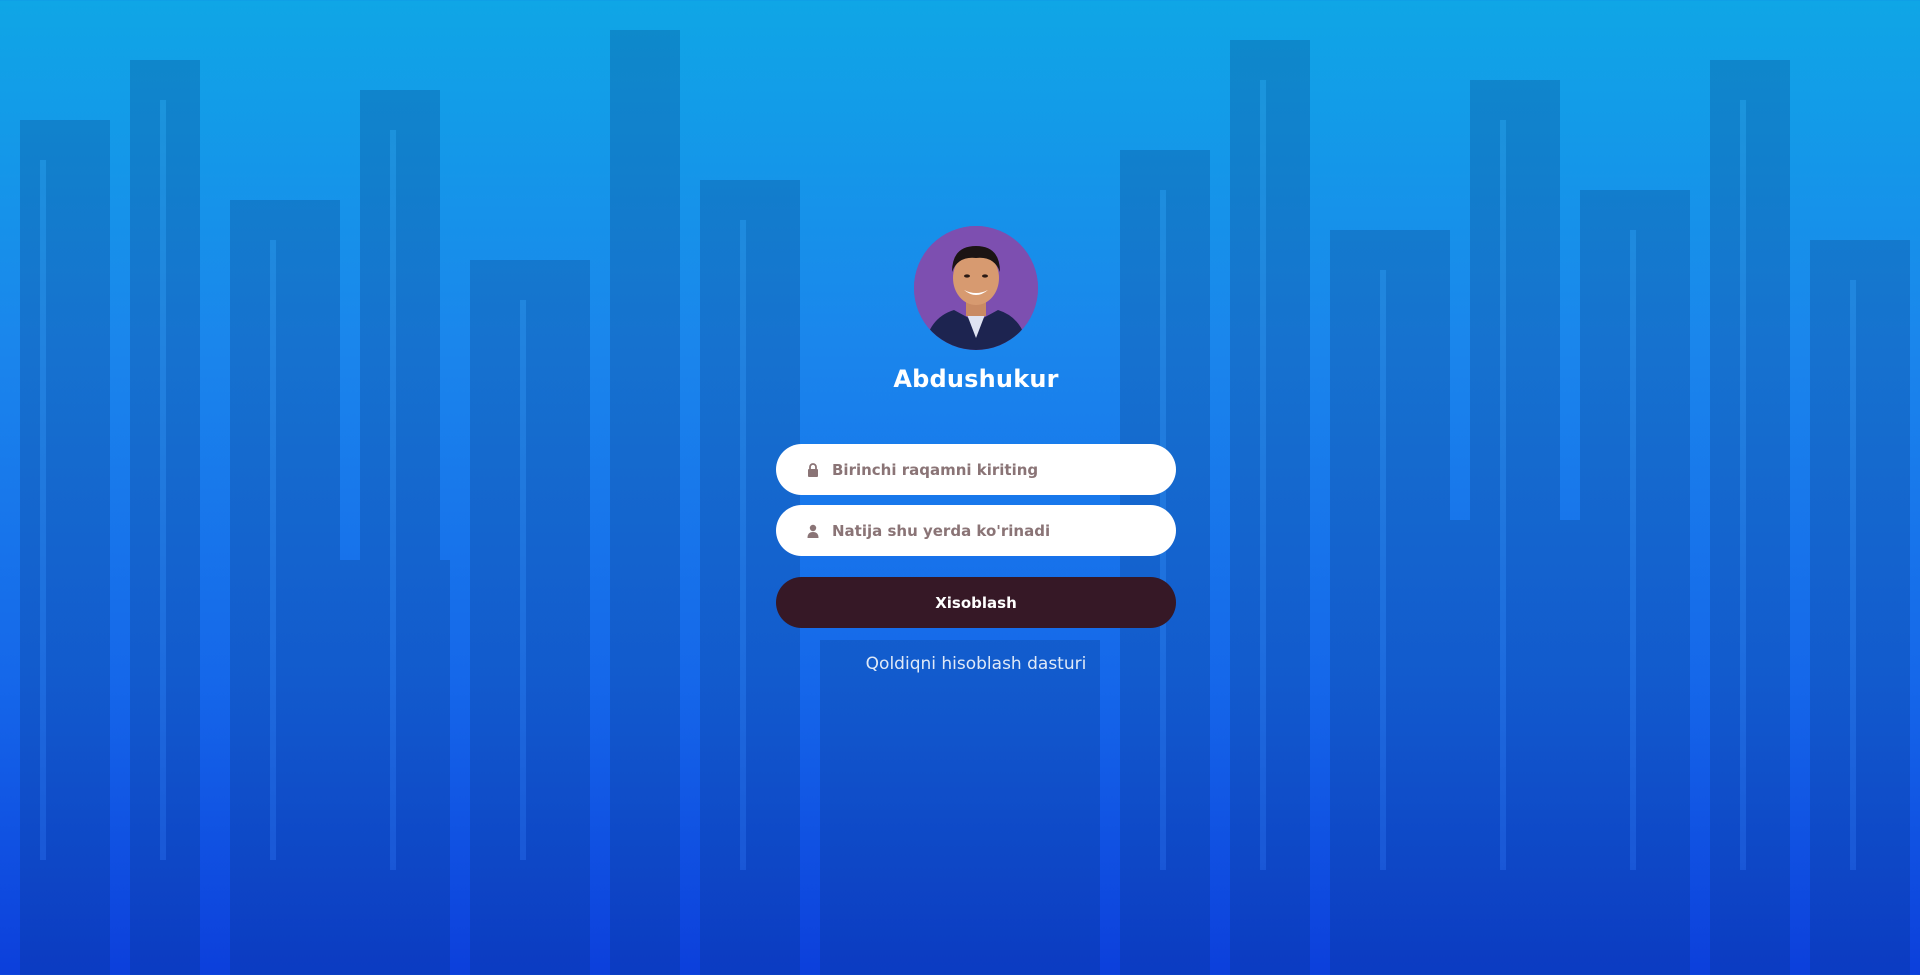  I want to click on calculate-button: Xisoblash, so click(976, 602).